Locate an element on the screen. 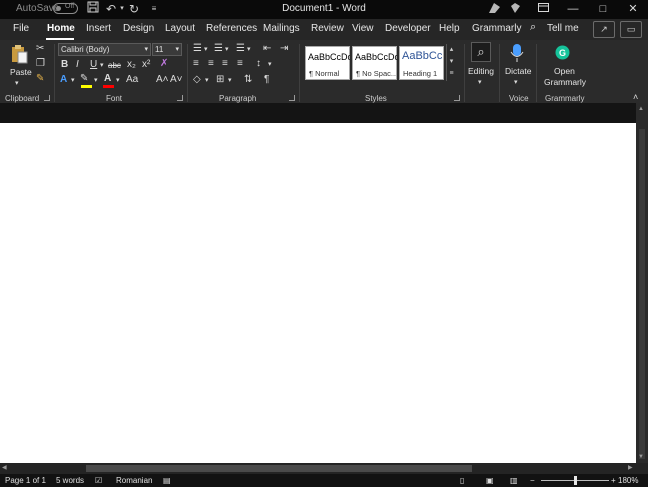 The height and width of the screenshot is (487, 648). editing-dropdown-icon: ▾ is located at coordinates (480, 83).